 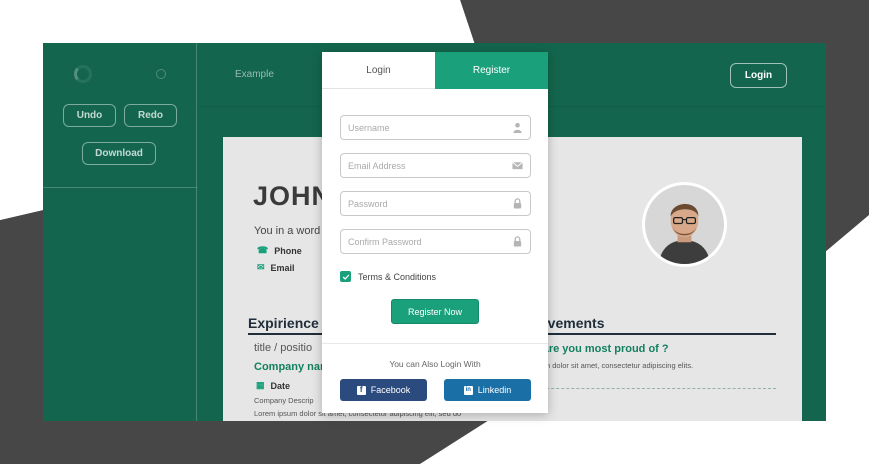 What do you see at coordinates (83, 74) in the screenshot?
I see `logo-icon` at bounding box center [83, 74].